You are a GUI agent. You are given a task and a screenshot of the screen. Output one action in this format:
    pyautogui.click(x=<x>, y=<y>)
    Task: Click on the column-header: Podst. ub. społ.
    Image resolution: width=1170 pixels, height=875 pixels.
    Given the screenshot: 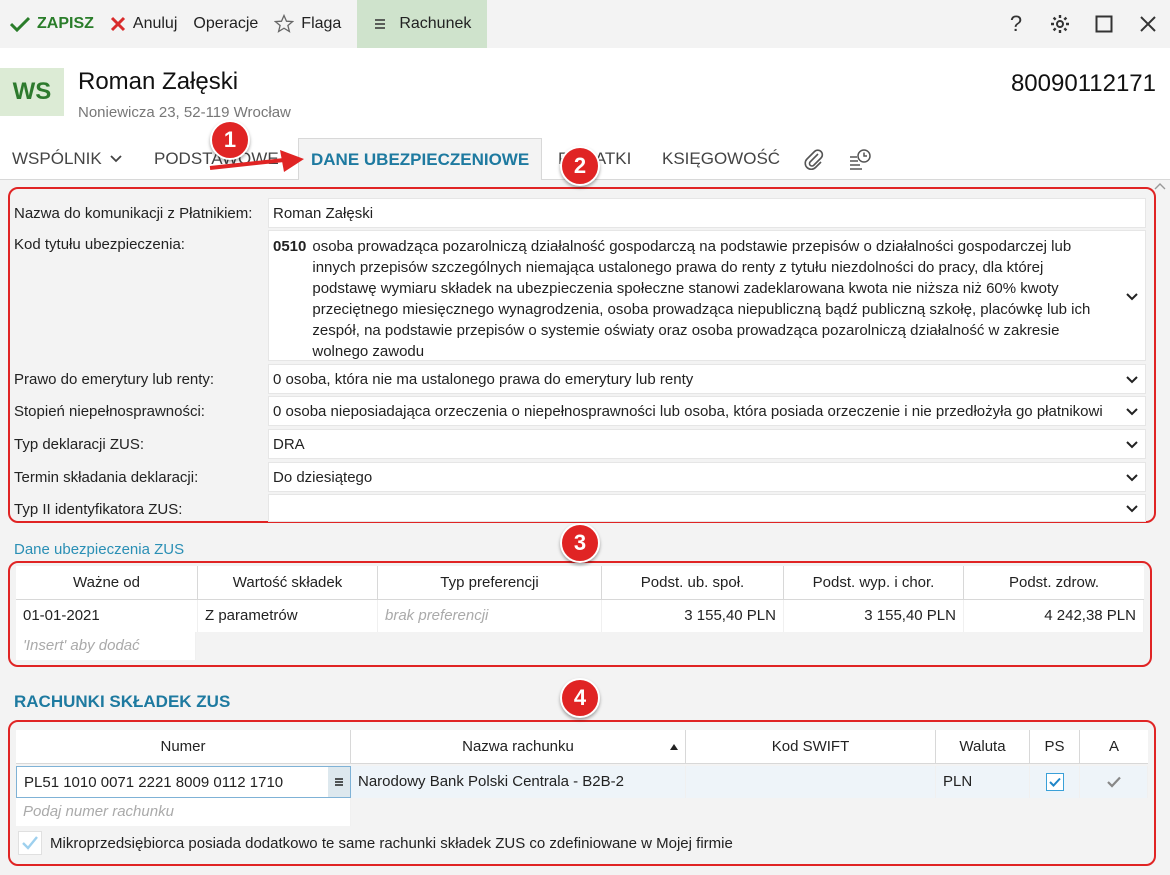 What is the action you would take?
    pyautogui.click(x=693, y=583)
    